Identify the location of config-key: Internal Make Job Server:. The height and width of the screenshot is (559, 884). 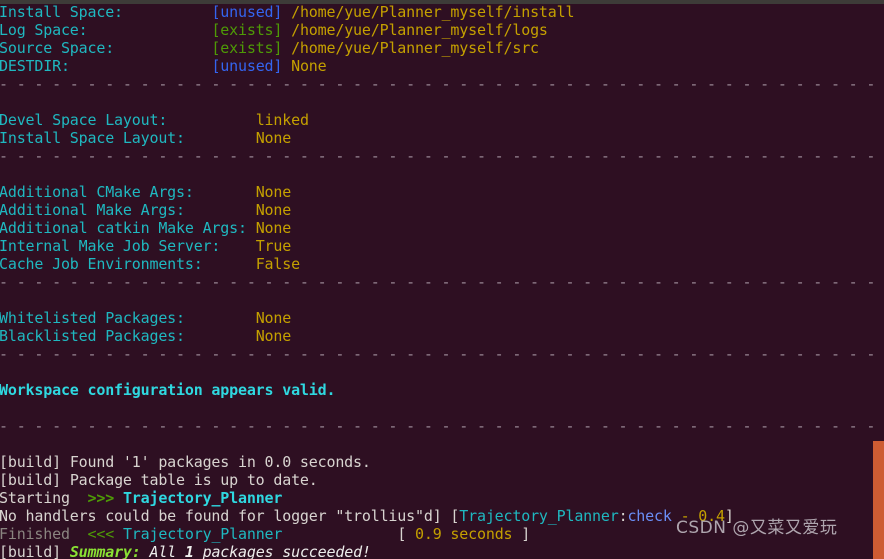
(110, 246).